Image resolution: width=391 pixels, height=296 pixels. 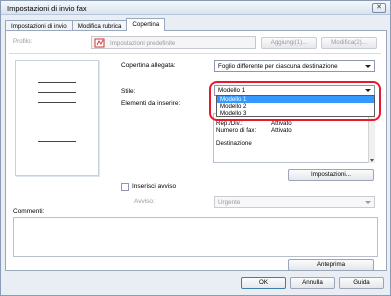 What do you see at coordinates (57, 118) in the screenshot?
I see `cover-preview` at bounding box center [57, 118].